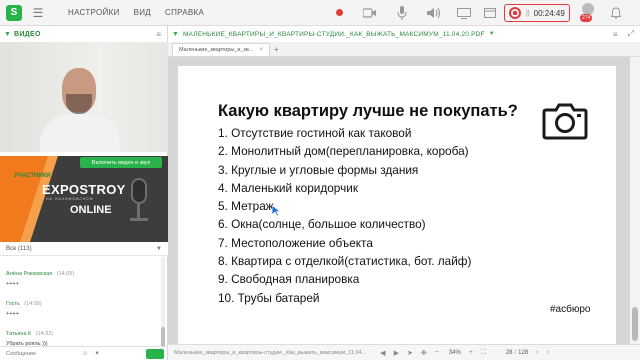 The width and height of the screenshot is (640, 360). Describe the element at coordinates (548, 352) in the screenshot. I see `next-page-icon: ›` at that location.